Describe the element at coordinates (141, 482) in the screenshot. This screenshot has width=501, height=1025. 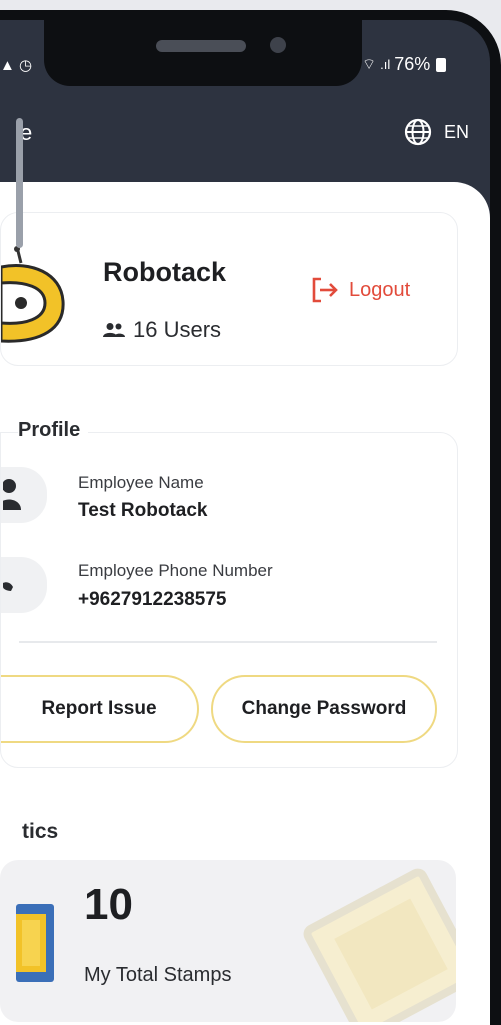
I see `employee-name-label: Employee Name` at that location.